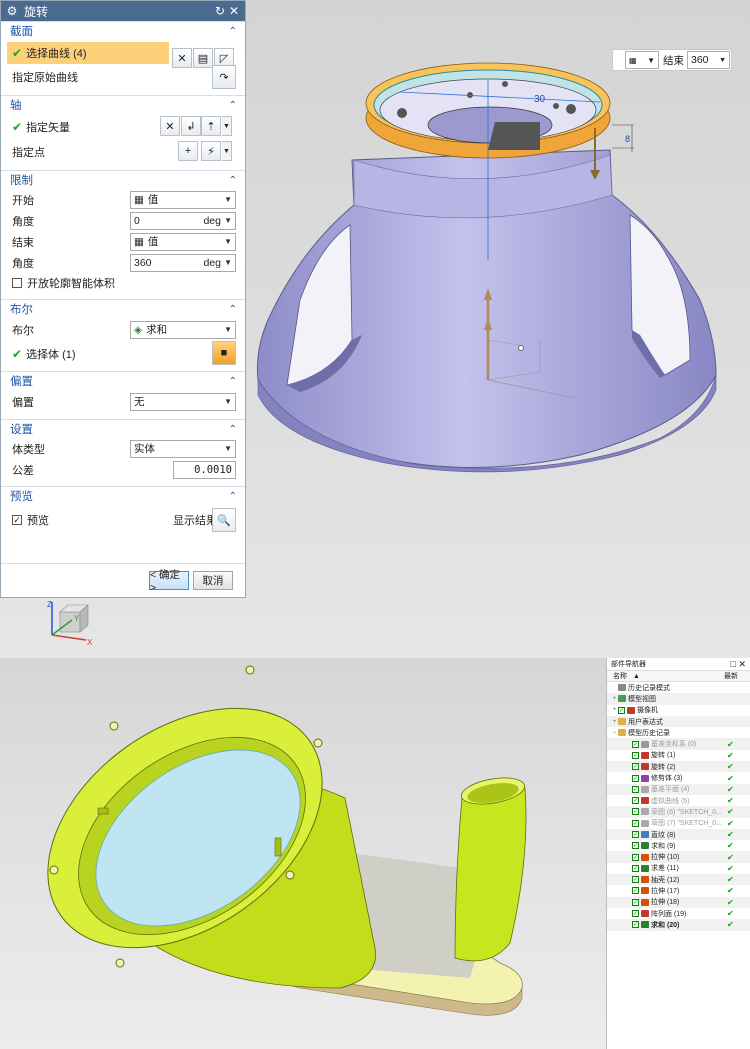  Describe the element at coordinates (540, 99) in the screenshot. I see `dimension-label: 30` at that location.